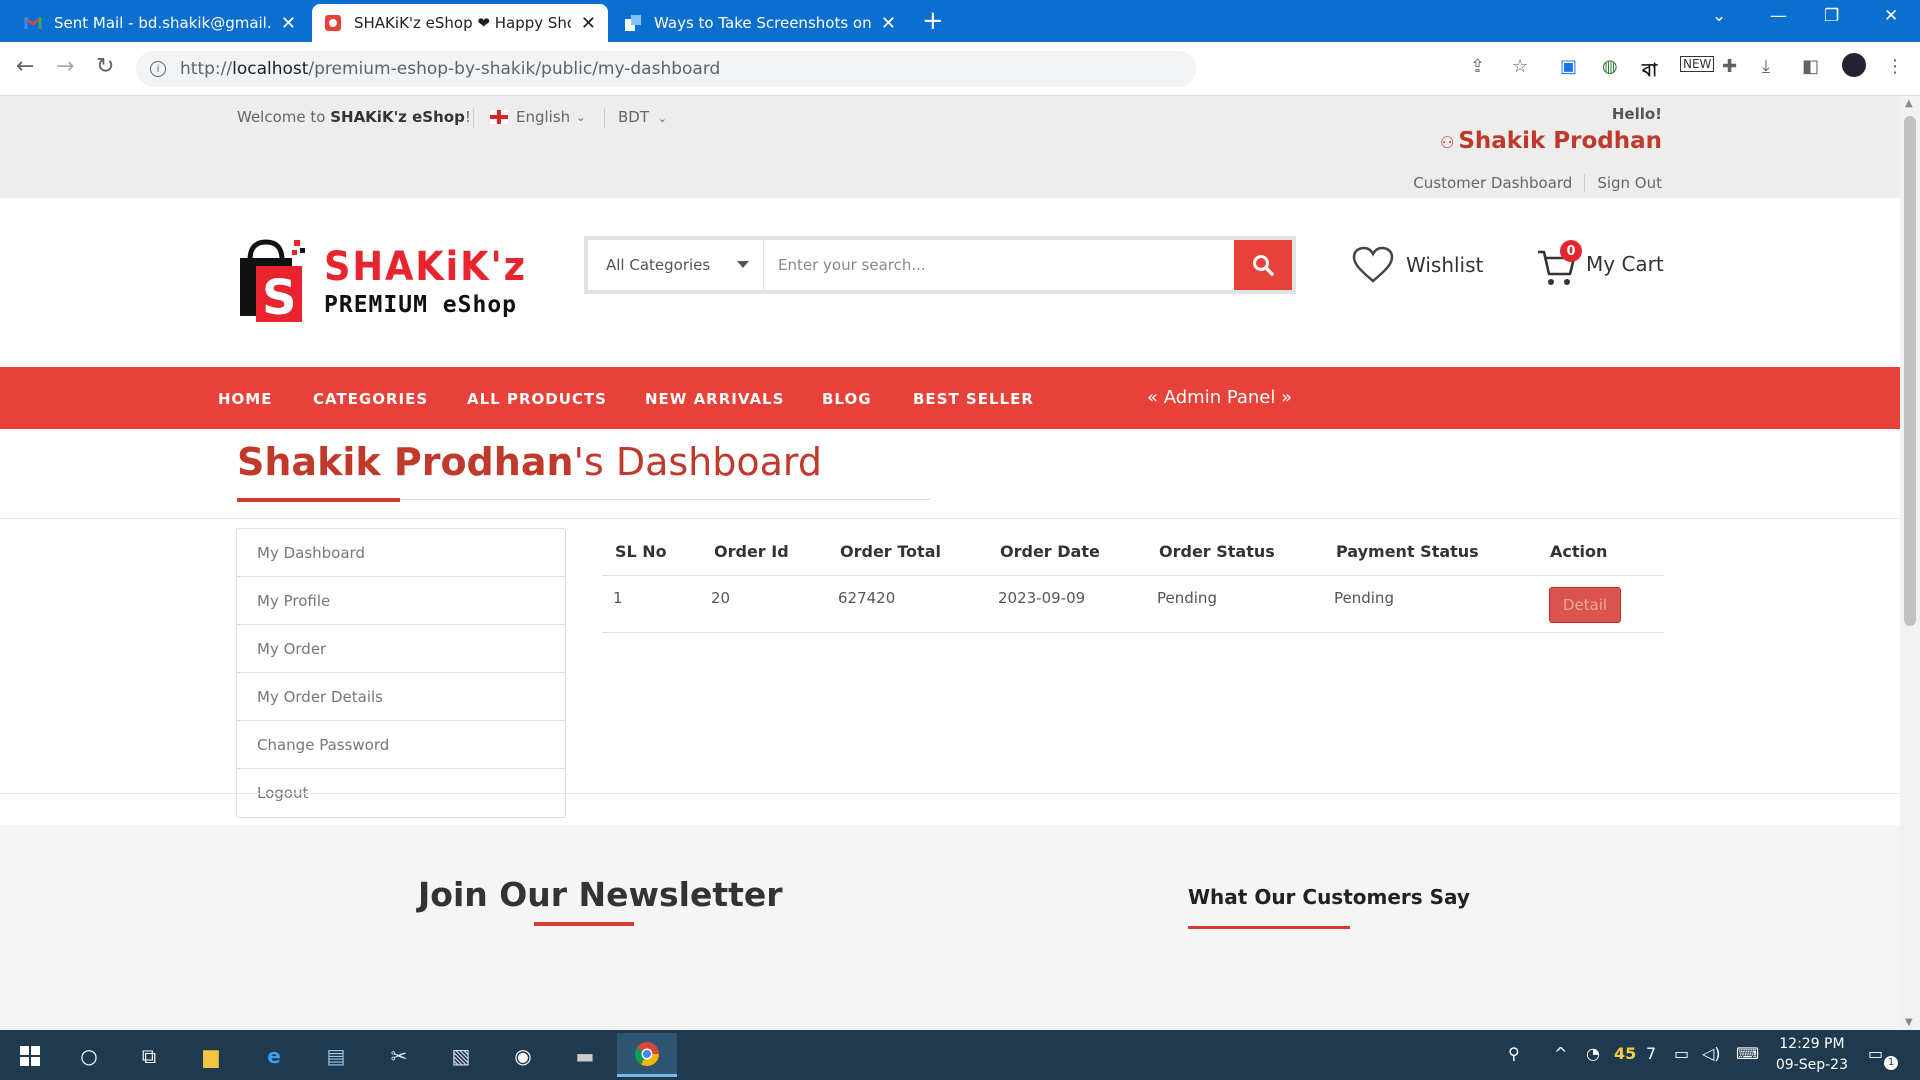  I want to click on detail-button: Detail, so click(1585, 605).